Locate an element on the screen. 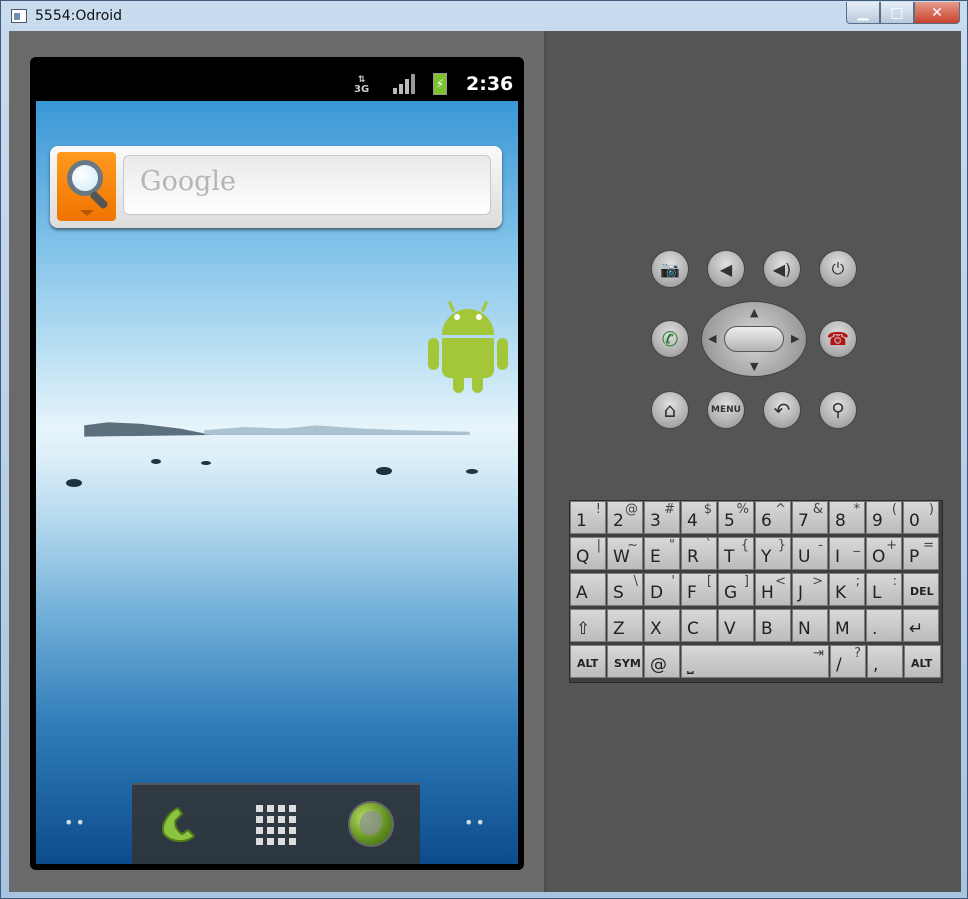 The width and height of the screenshot is (968, 899). app-launcher-icon is located at coordinates (276, 825).